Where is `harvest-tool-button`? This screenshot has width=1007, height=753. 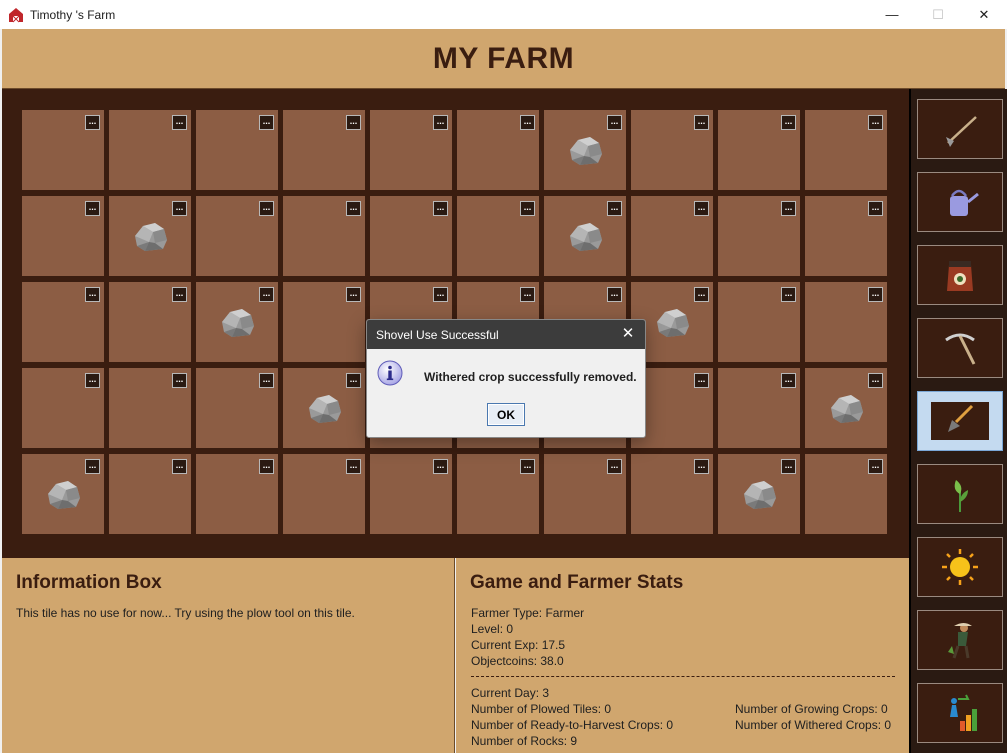
harvest-tool-button is located at coordinates (960, 640).